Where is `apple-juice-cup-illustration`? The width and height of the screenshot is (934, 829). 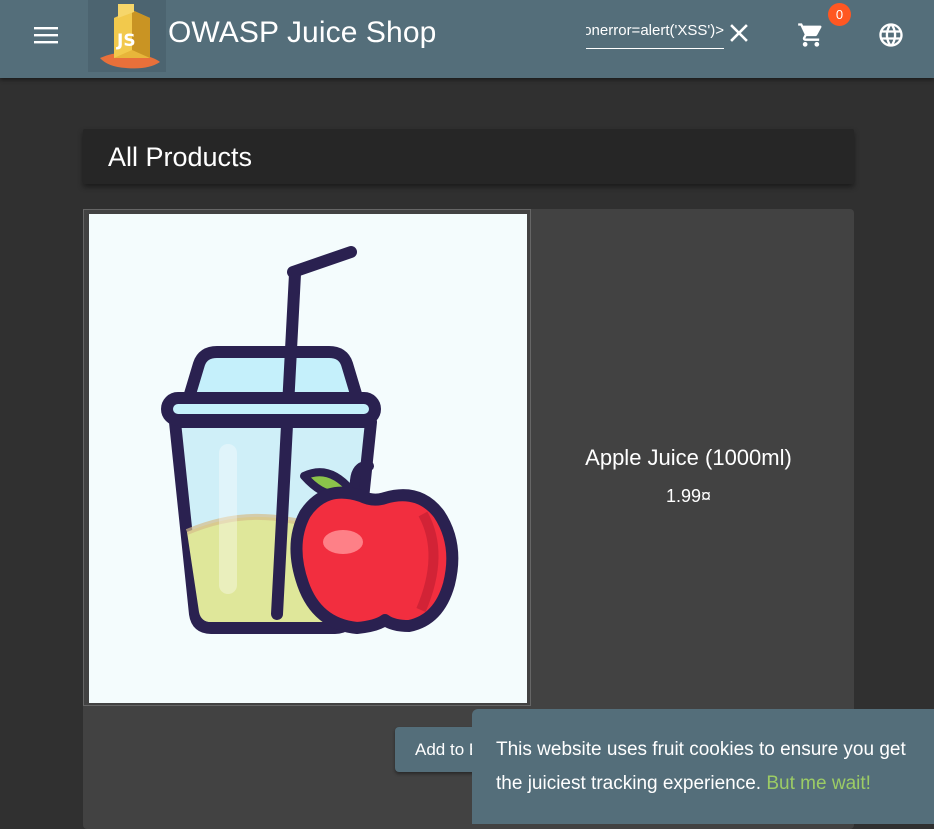
apple-juice-cup-illustration is located at coordinates (310, 440).